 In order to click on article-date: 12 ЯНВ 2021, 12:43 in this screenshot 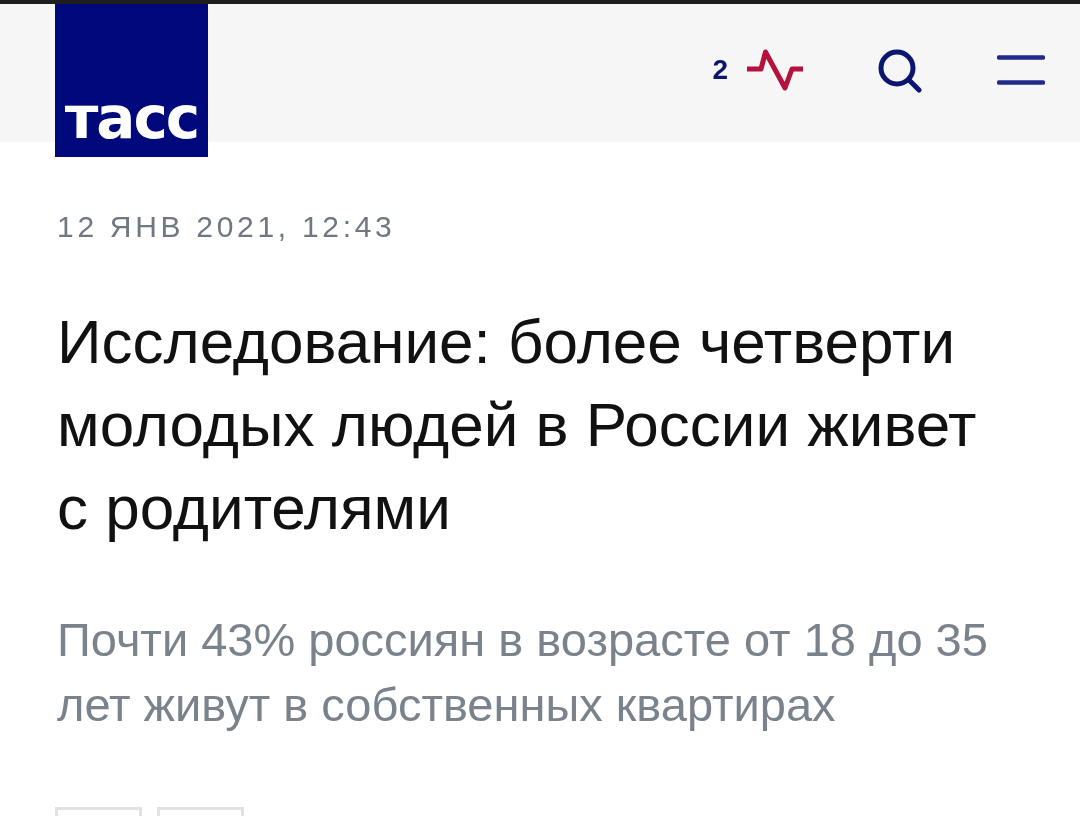, I will do `click(227, 227)`.